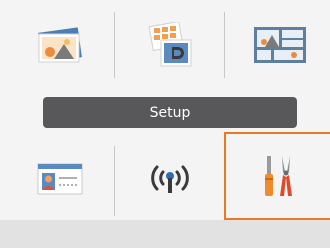 This screenshot has height=248, width=330. What do you see at coordinates (165, 234) in the screenshot?
I see `bottom-strip` at bounding box center [165, 234].